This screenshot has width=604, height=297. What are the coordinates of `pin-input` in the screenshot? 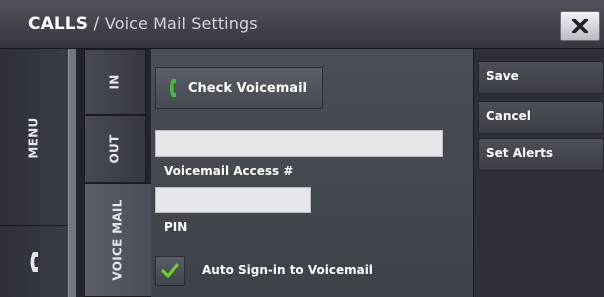 It's located at (233, 200).